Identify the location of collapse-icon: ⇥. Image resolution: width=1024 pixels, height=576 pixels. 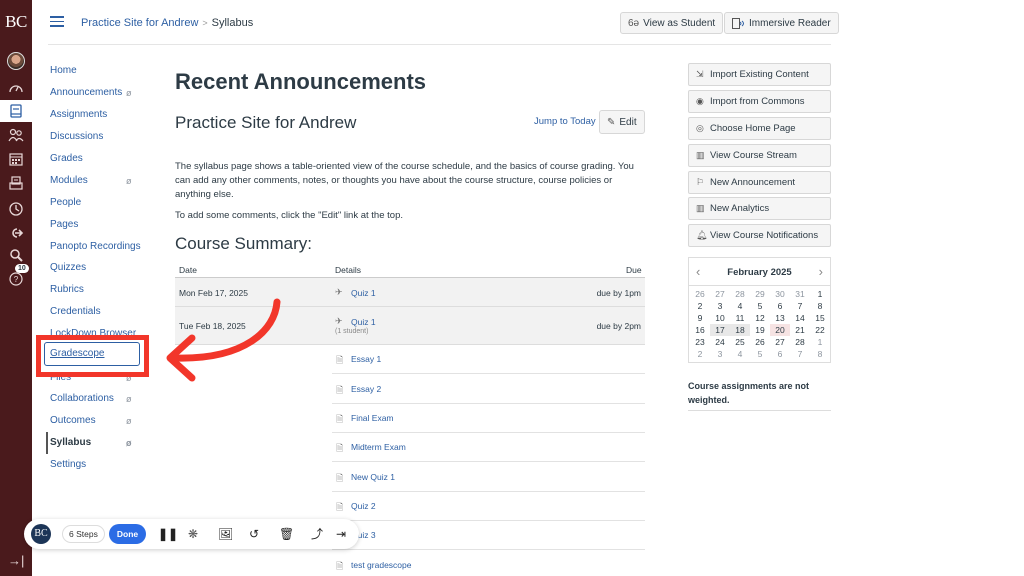
(341, 534).